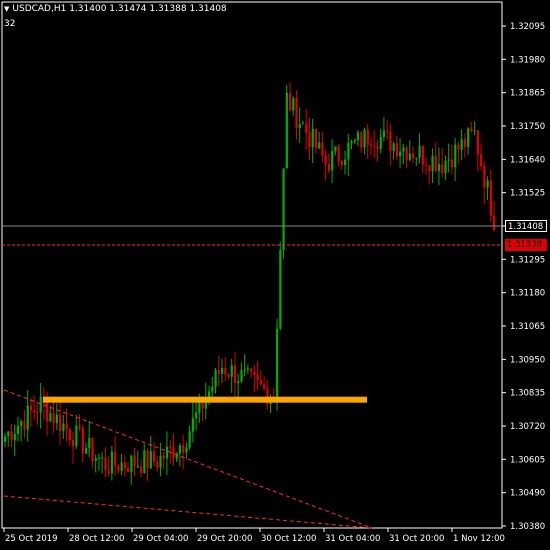 Image resolution: width=550 pixels, height=550 pixels. What do you see at coordinates (224, 539) in the screenshot?
I see `x-tick-label: 29 Oct 20:00` at bounding box center [224, 539].